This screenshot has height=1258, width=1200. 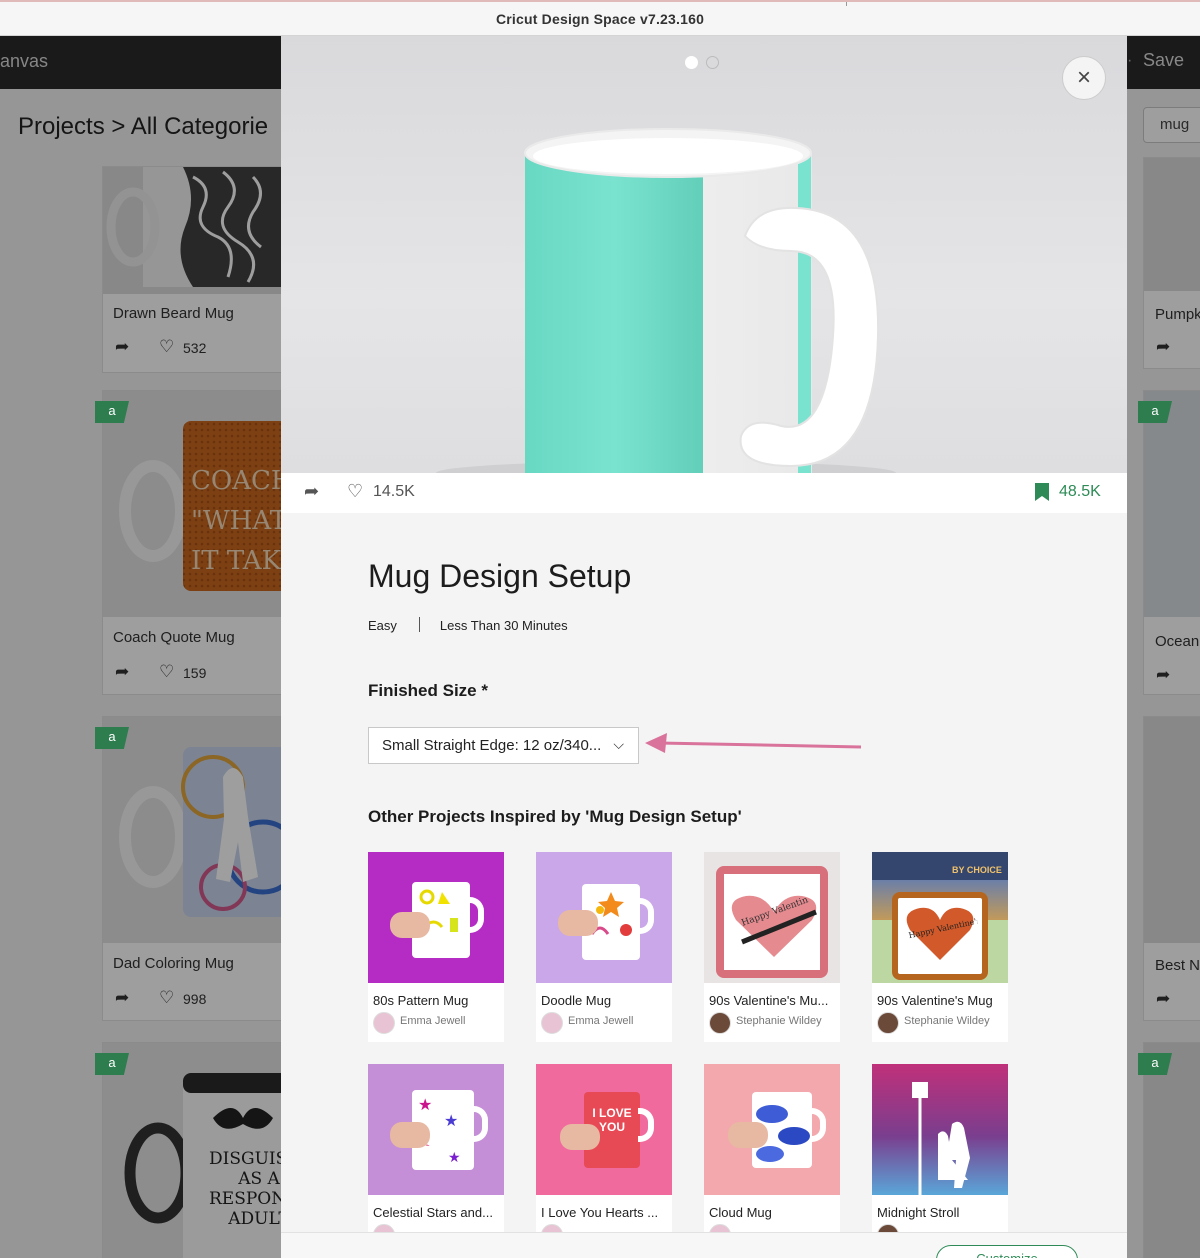 I want to click on project-thumbnail: Happy Valentine's Day, so click(x=772, y=917).